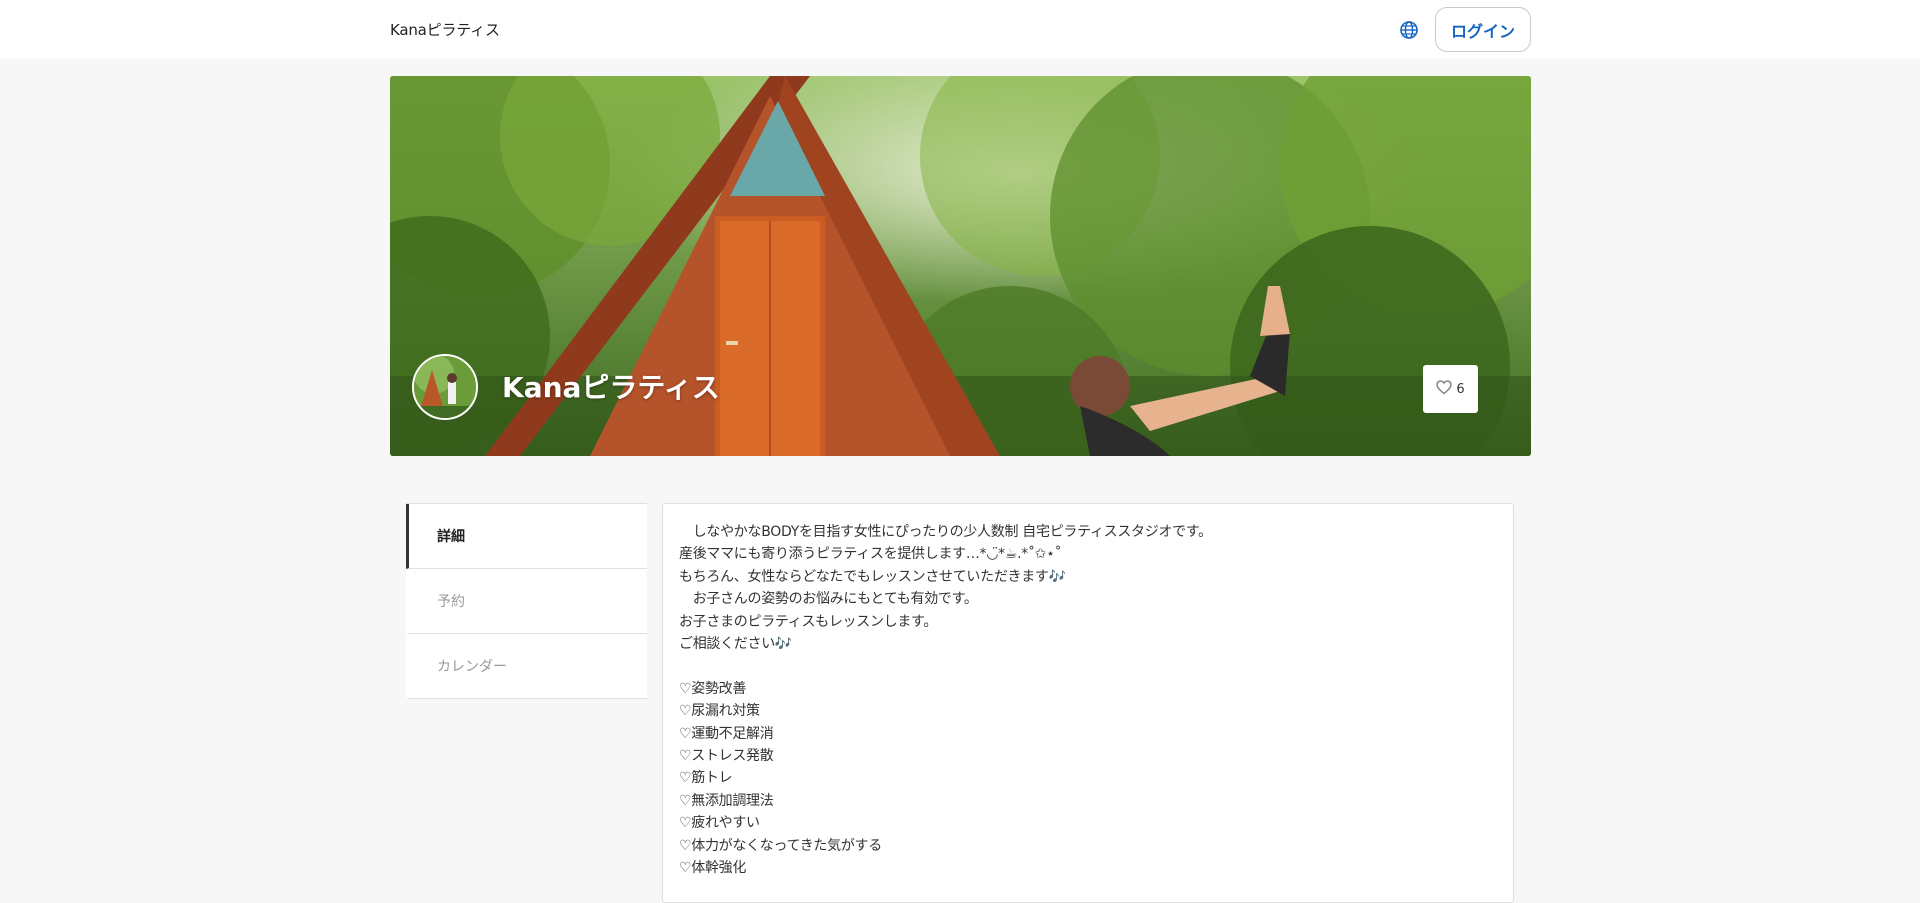  Describe the element at coordinates (526, 536) in the screenshot. I see `tab-details: 詳細` at that location.